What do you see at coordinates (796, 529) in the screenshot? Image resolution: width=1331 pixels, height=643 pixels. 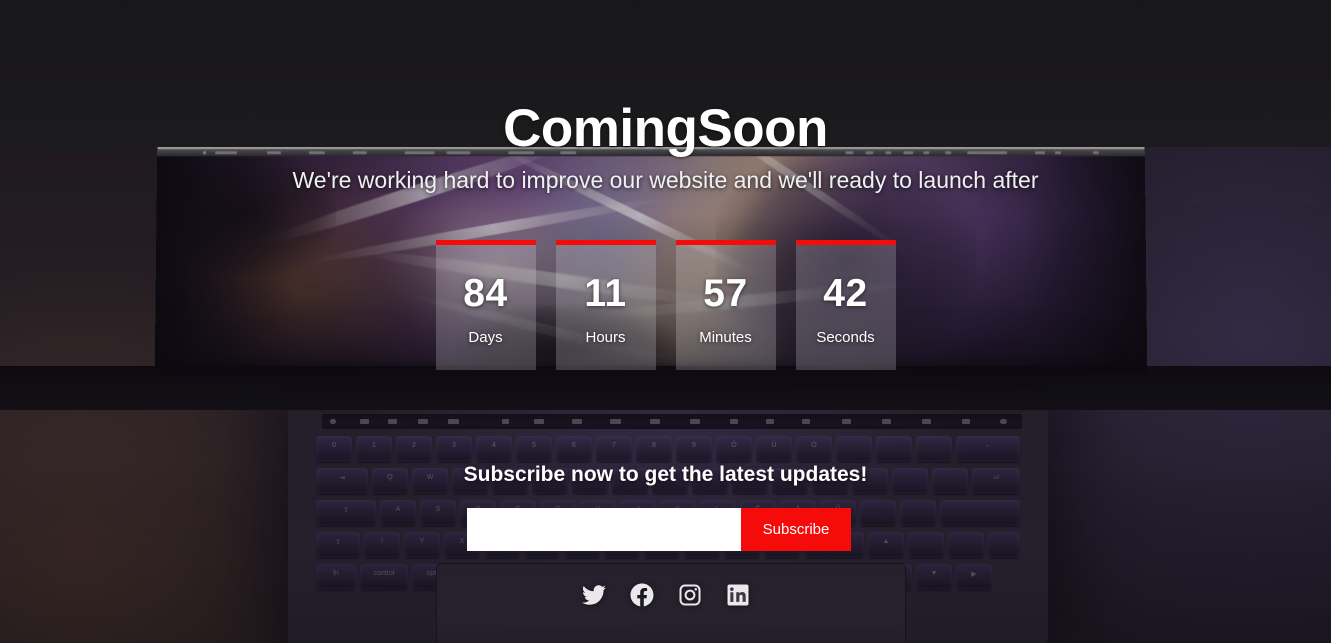 I see `subscribe-button: Subscribe` at bounding box center [796, 529].